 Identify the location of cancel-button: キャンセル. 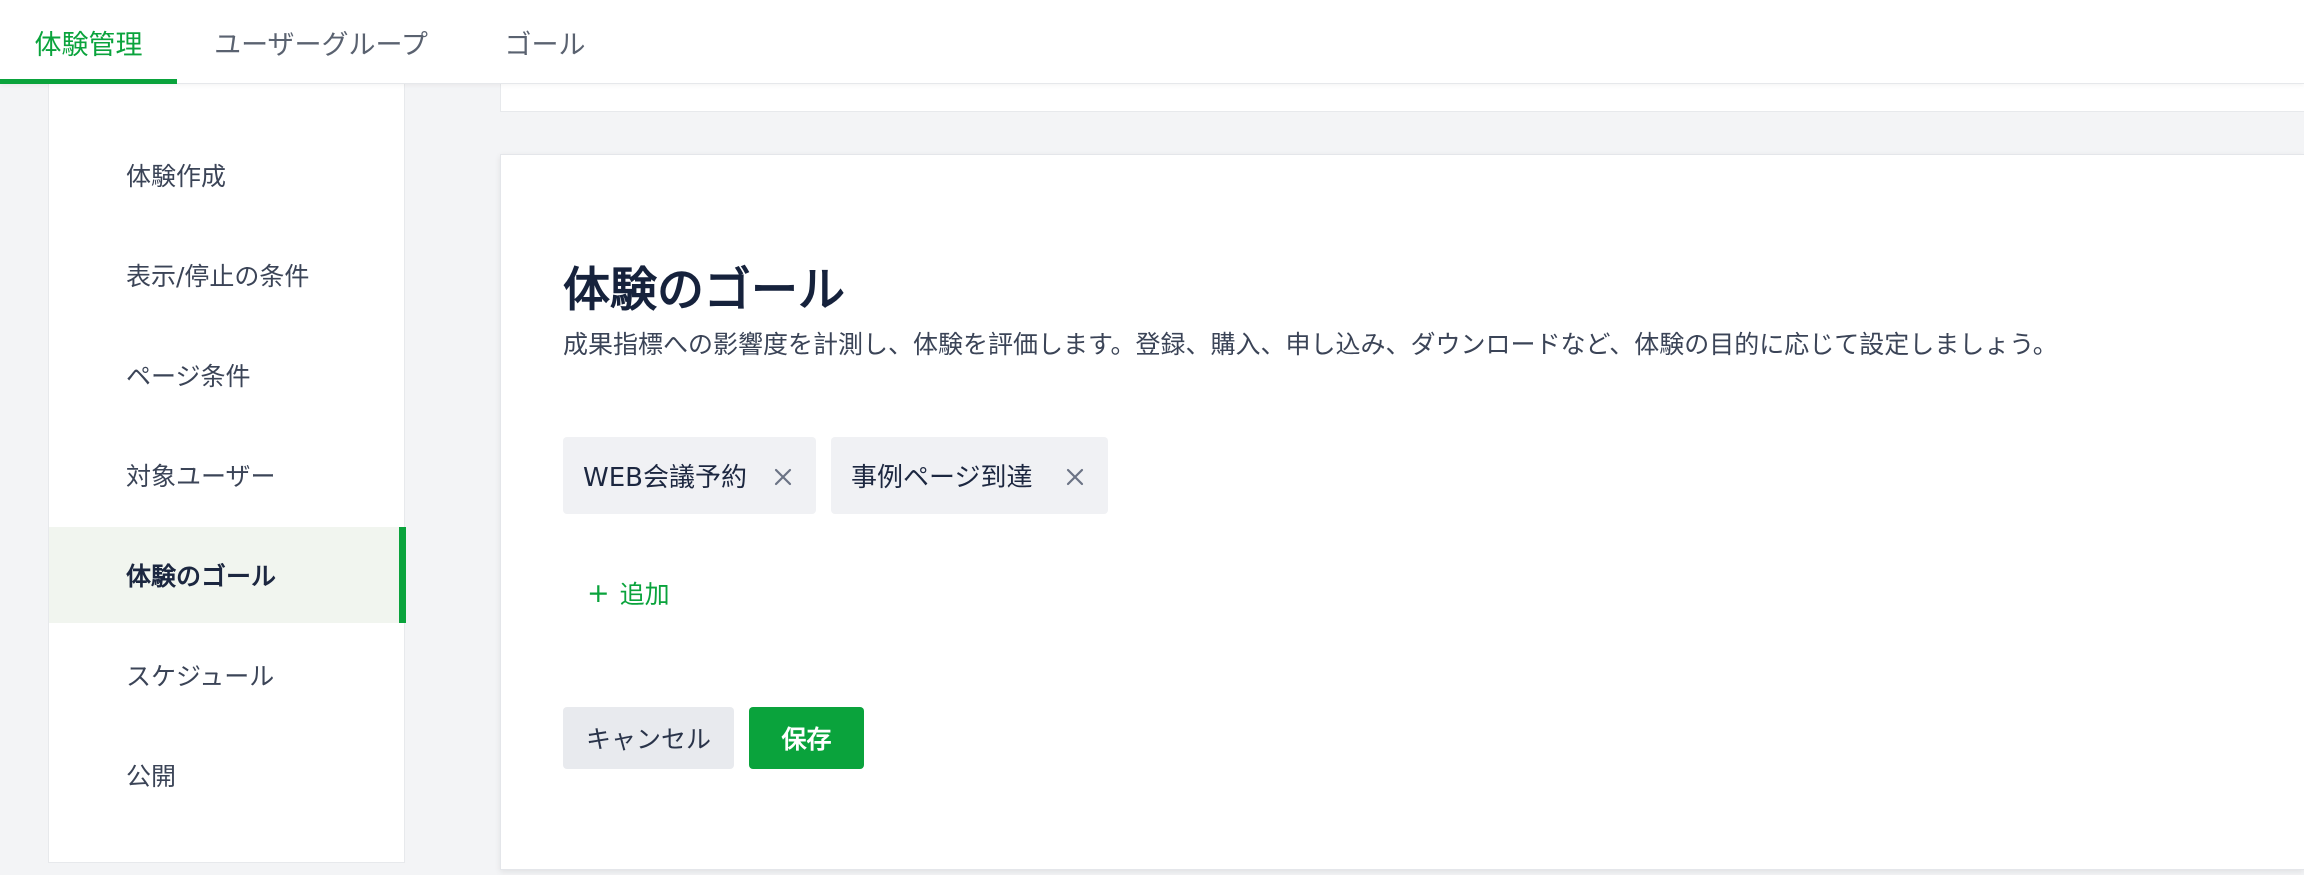
(648, 738).